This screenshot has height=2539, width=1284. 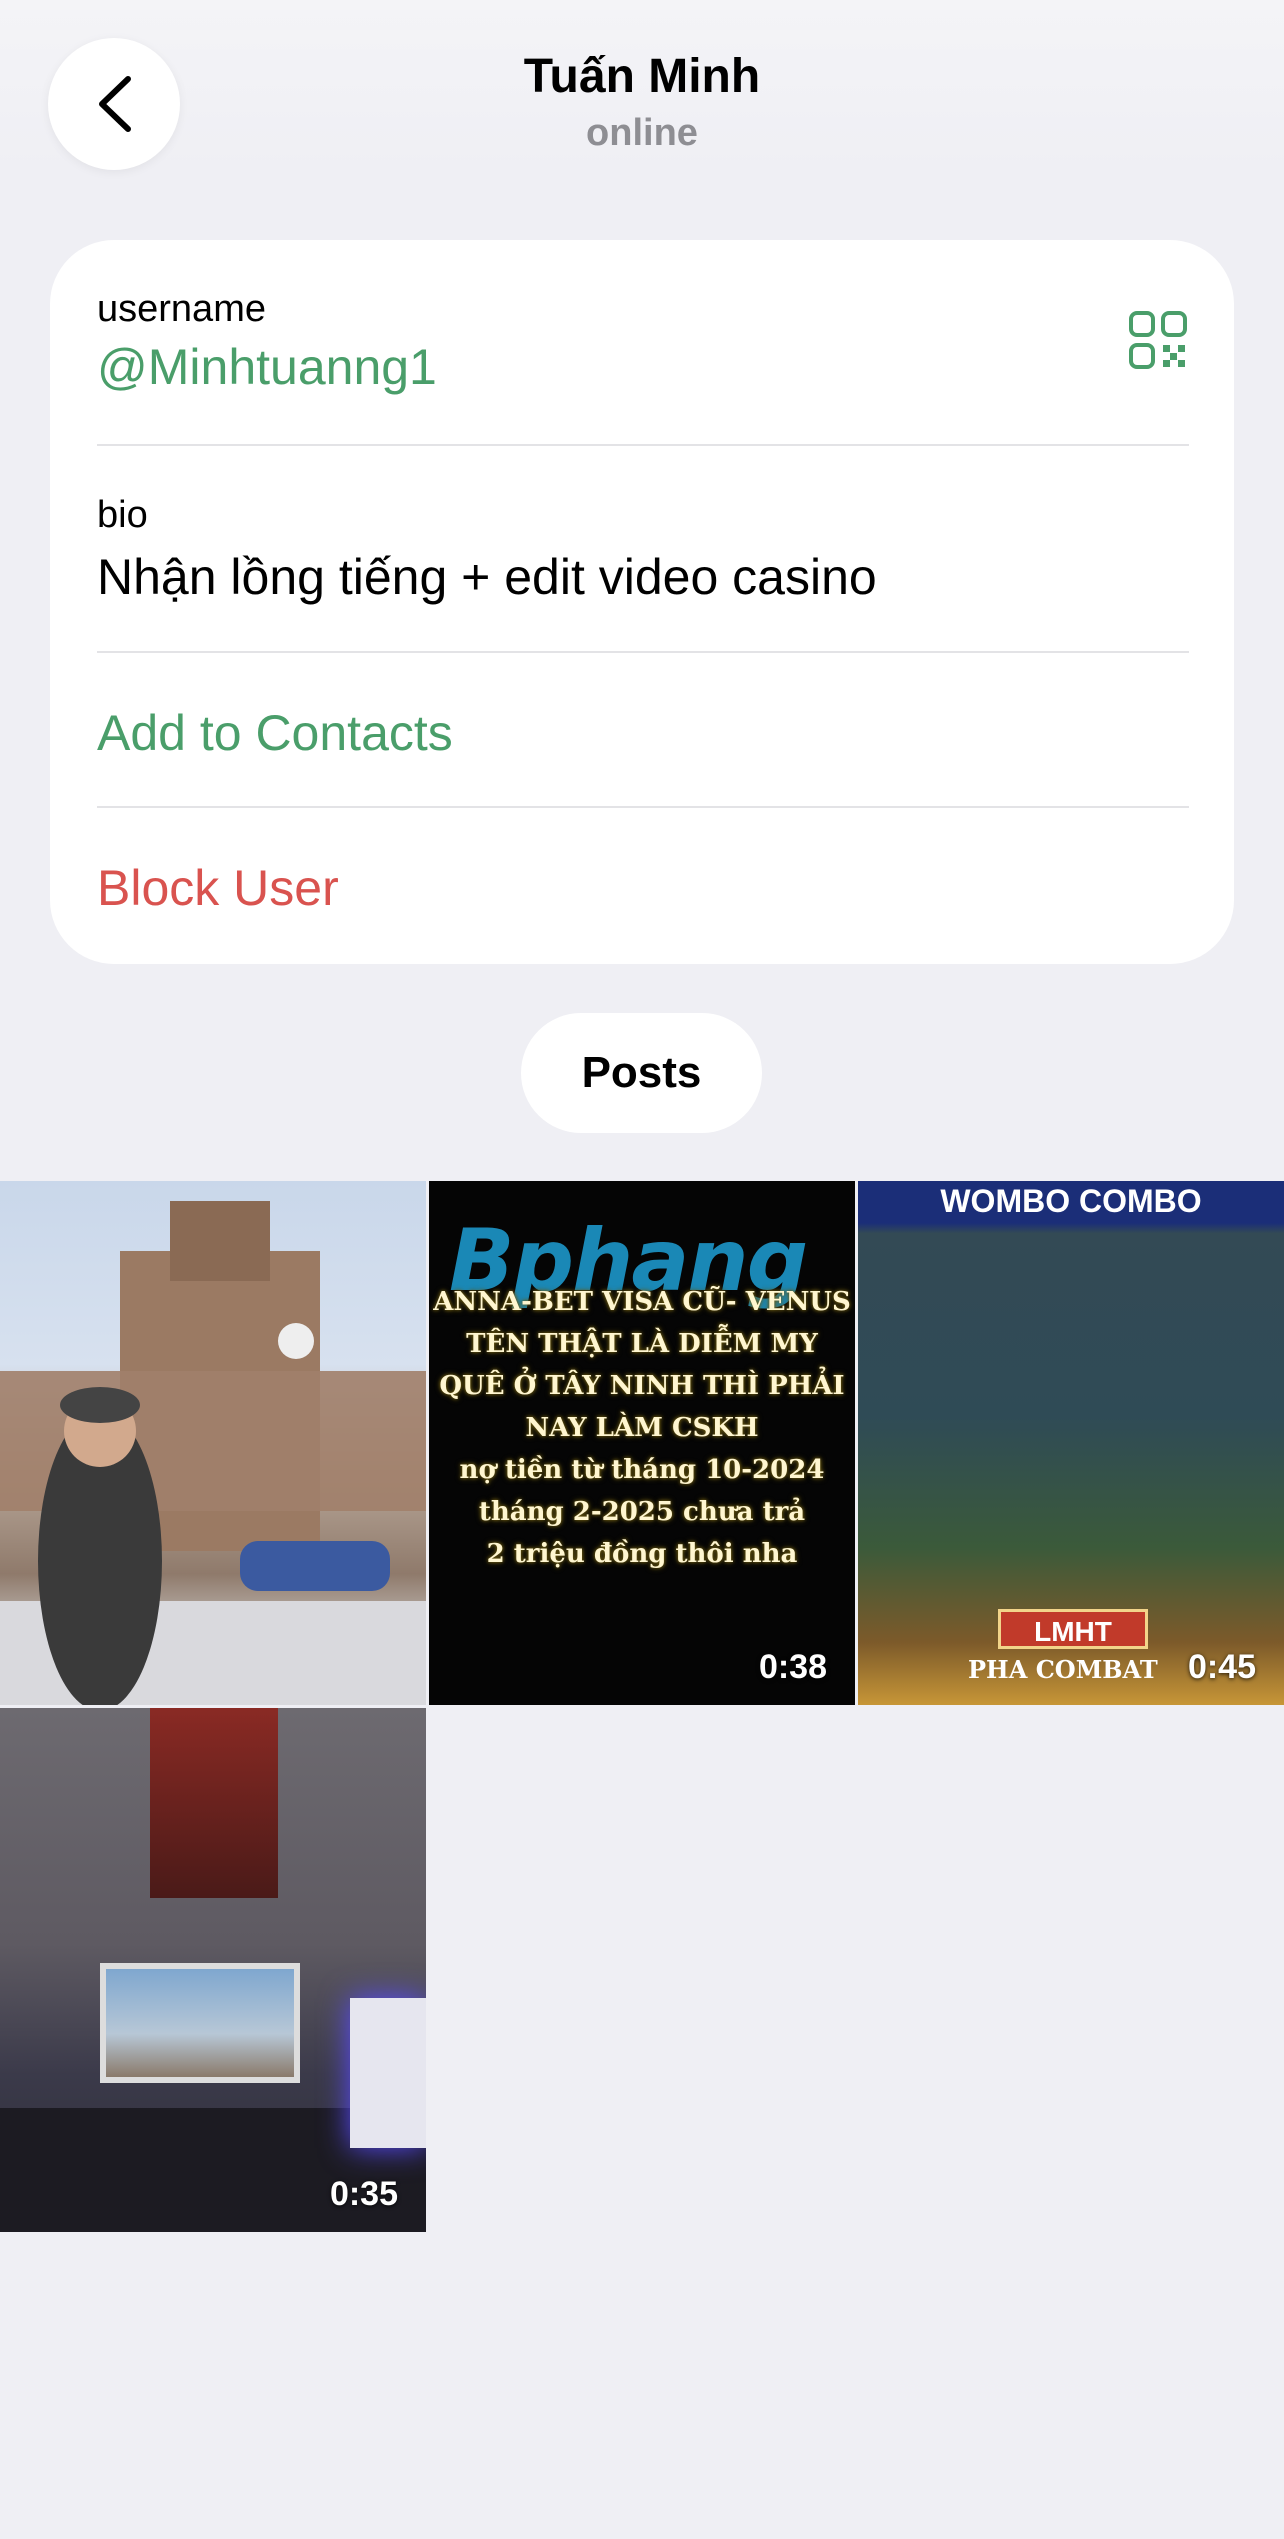 I want to click on caption-line: tháng 2-2025 chưa trả, so click(x=642, y=1512).